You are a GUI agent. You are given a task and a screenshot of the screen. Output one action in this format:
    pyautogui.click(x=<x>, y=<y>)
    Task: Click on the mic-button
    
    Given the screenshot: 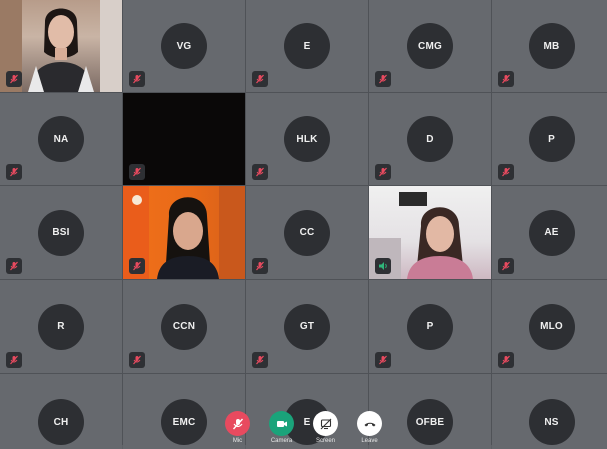 What is the action you would take?
    pyautogui.click(x=237, y=423)
    